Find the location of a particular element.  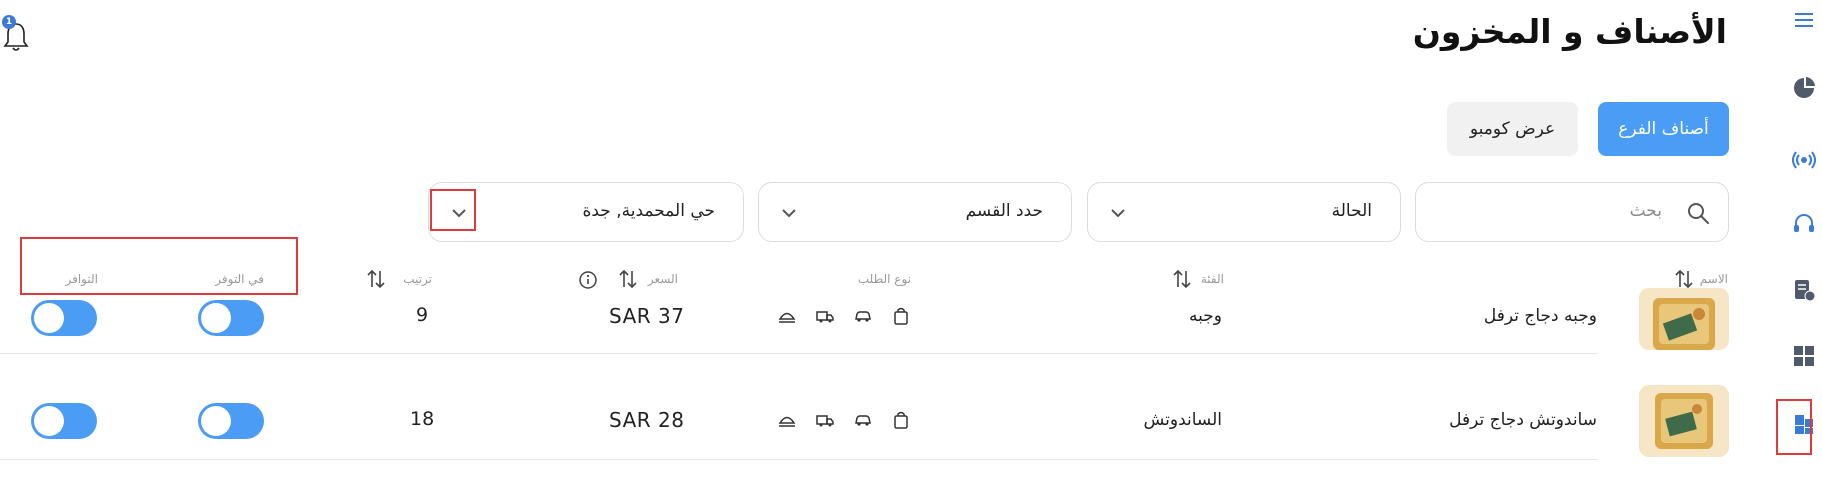

highlight-box-availability-headers is located at coordinates (159, 266).